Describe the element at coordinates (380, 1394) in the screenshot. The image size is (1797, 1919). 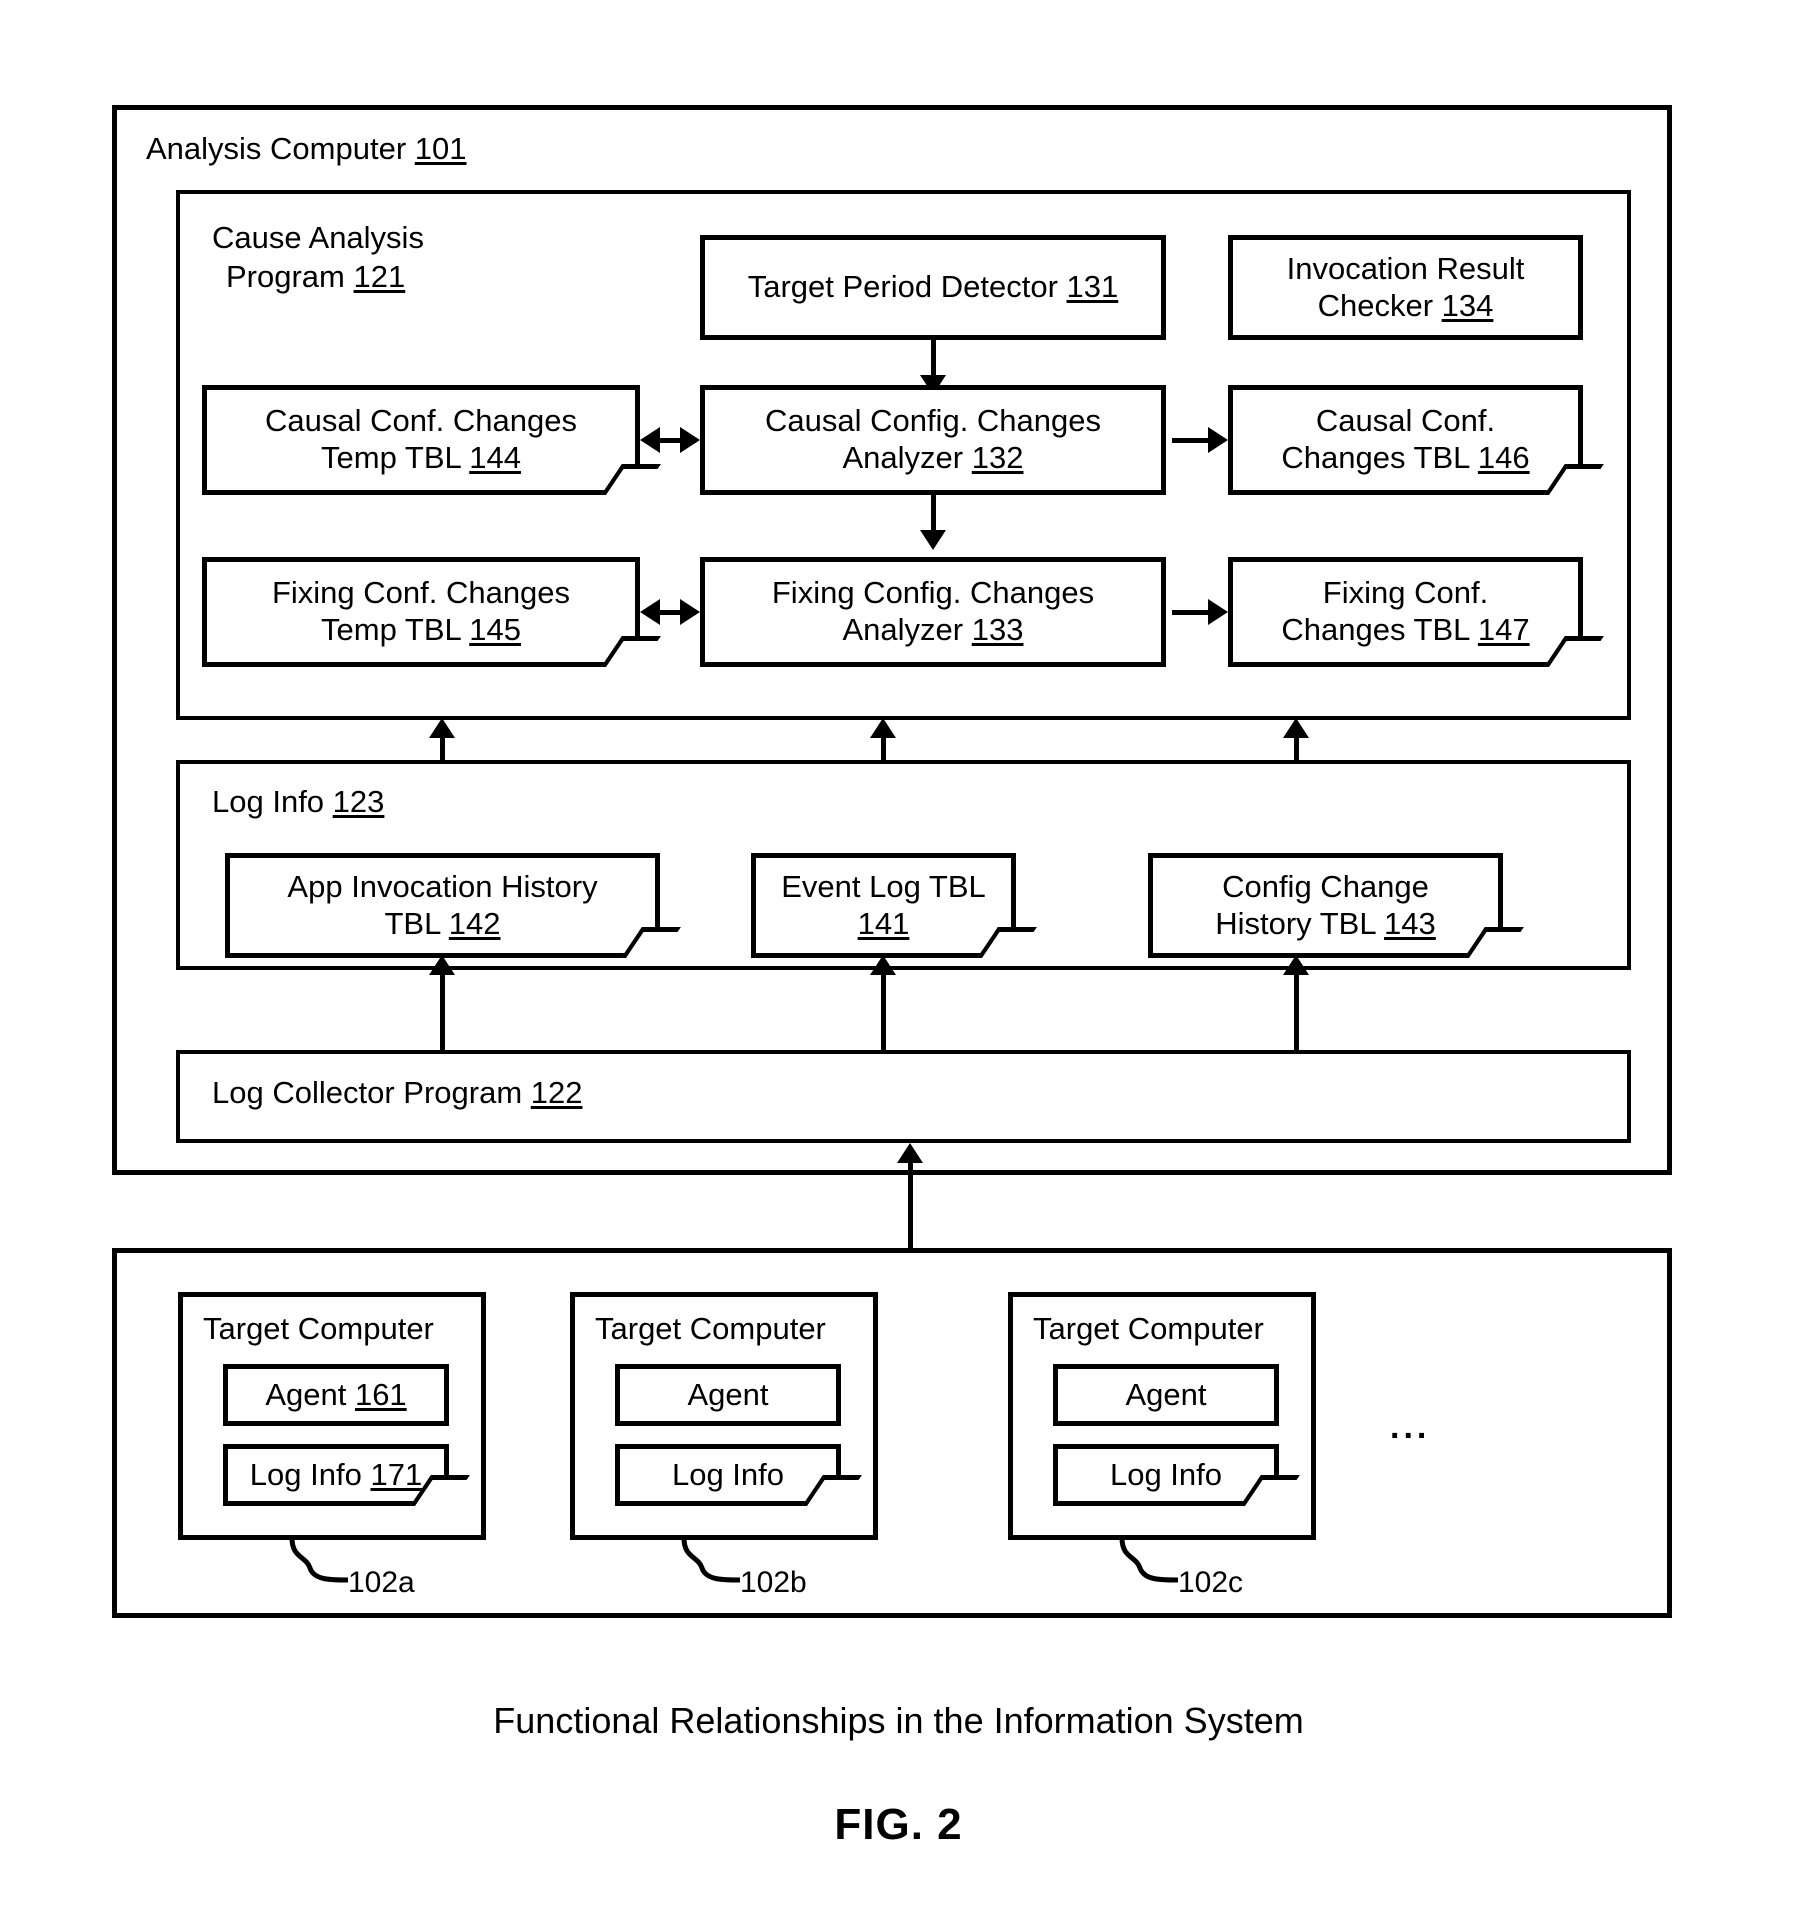
I see `agent-ref-102a: 161` at that location.